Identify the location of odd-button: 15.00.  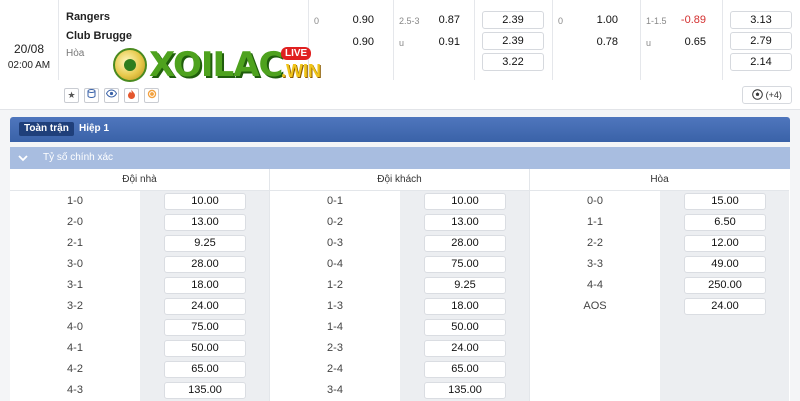
(725, 201).